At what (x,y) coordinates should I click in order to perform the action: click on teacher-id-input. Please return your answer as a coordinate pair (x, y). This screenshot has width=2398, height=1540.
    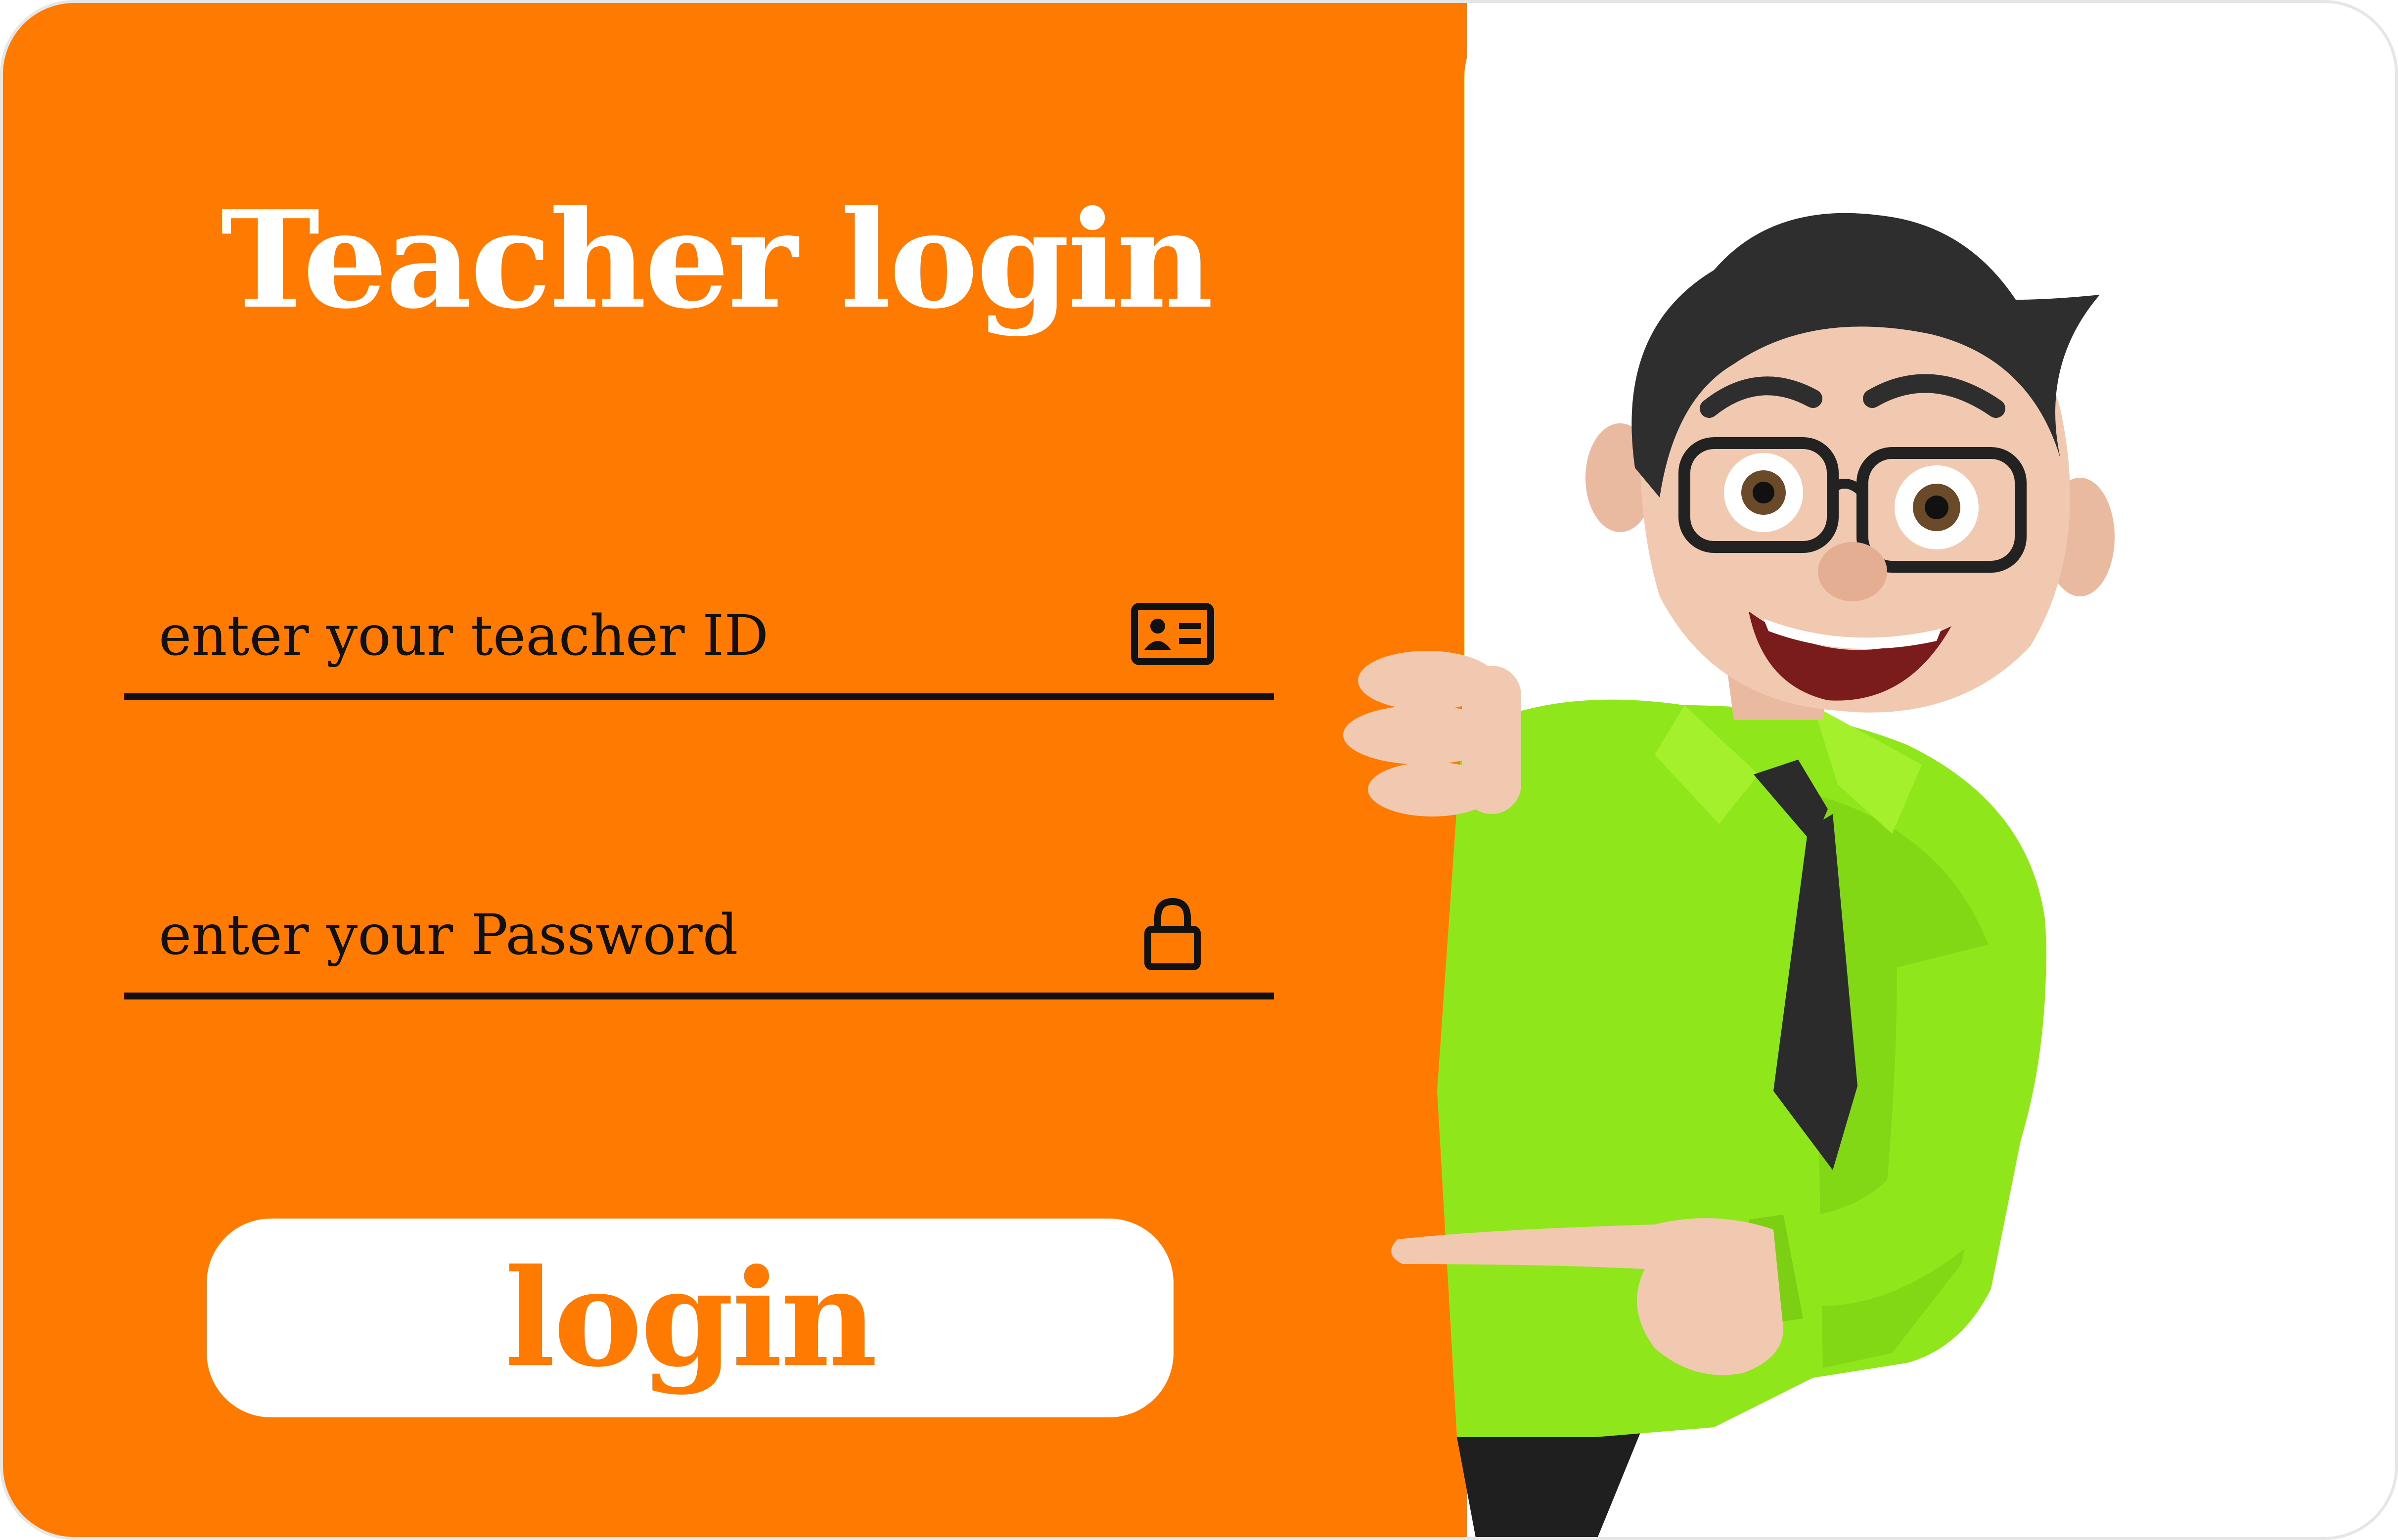
    Looking at the image, I should click on (628, 636).